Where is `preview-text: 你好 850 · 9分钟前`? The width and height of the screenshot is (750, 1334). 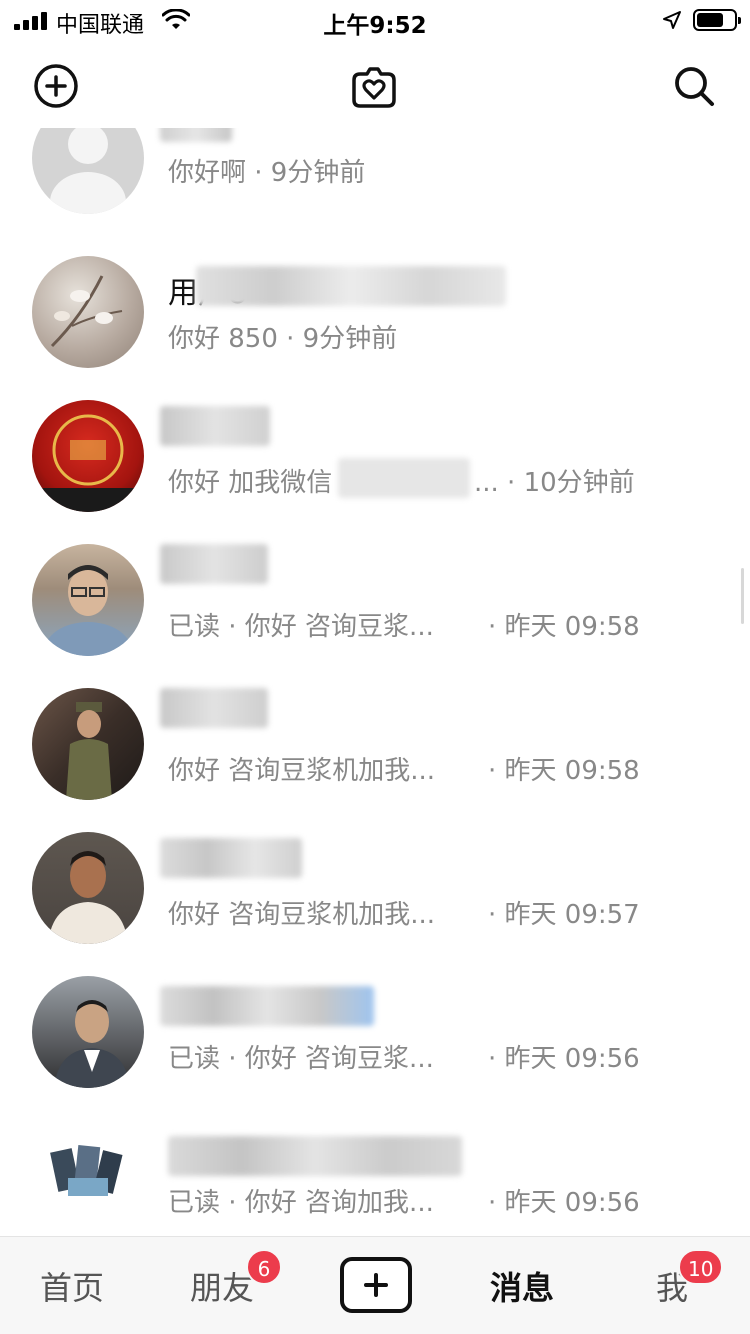 preview-text: 你好 850 · 9分钟前 is located at coordinates (283, 339).